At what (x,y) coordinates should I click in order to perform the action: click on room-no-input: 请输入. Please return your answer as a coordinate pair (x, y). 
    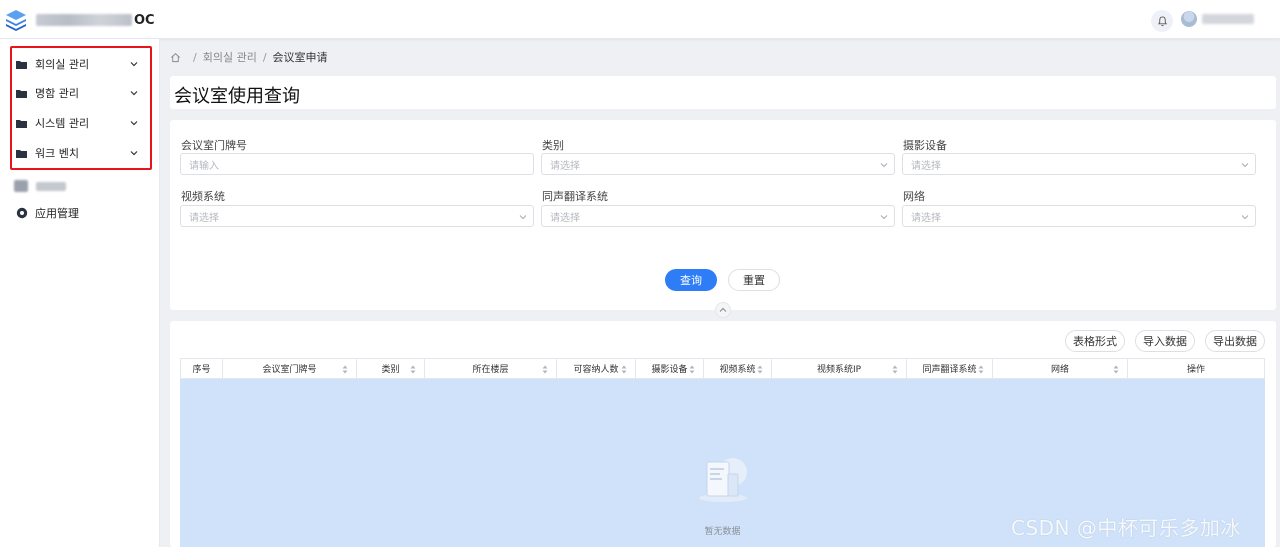
    Looking at the image, I should click on (357, 164).